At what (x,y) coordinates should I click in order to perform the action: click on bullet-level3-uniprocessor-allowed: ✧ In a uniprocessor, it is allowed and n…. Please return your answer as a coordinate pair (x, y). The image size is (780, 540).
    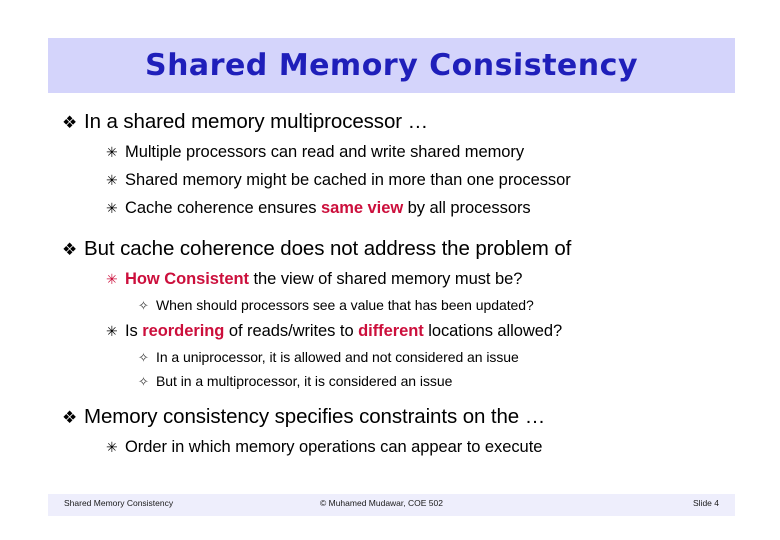
    Looking at the image, I should click on (390, 357).